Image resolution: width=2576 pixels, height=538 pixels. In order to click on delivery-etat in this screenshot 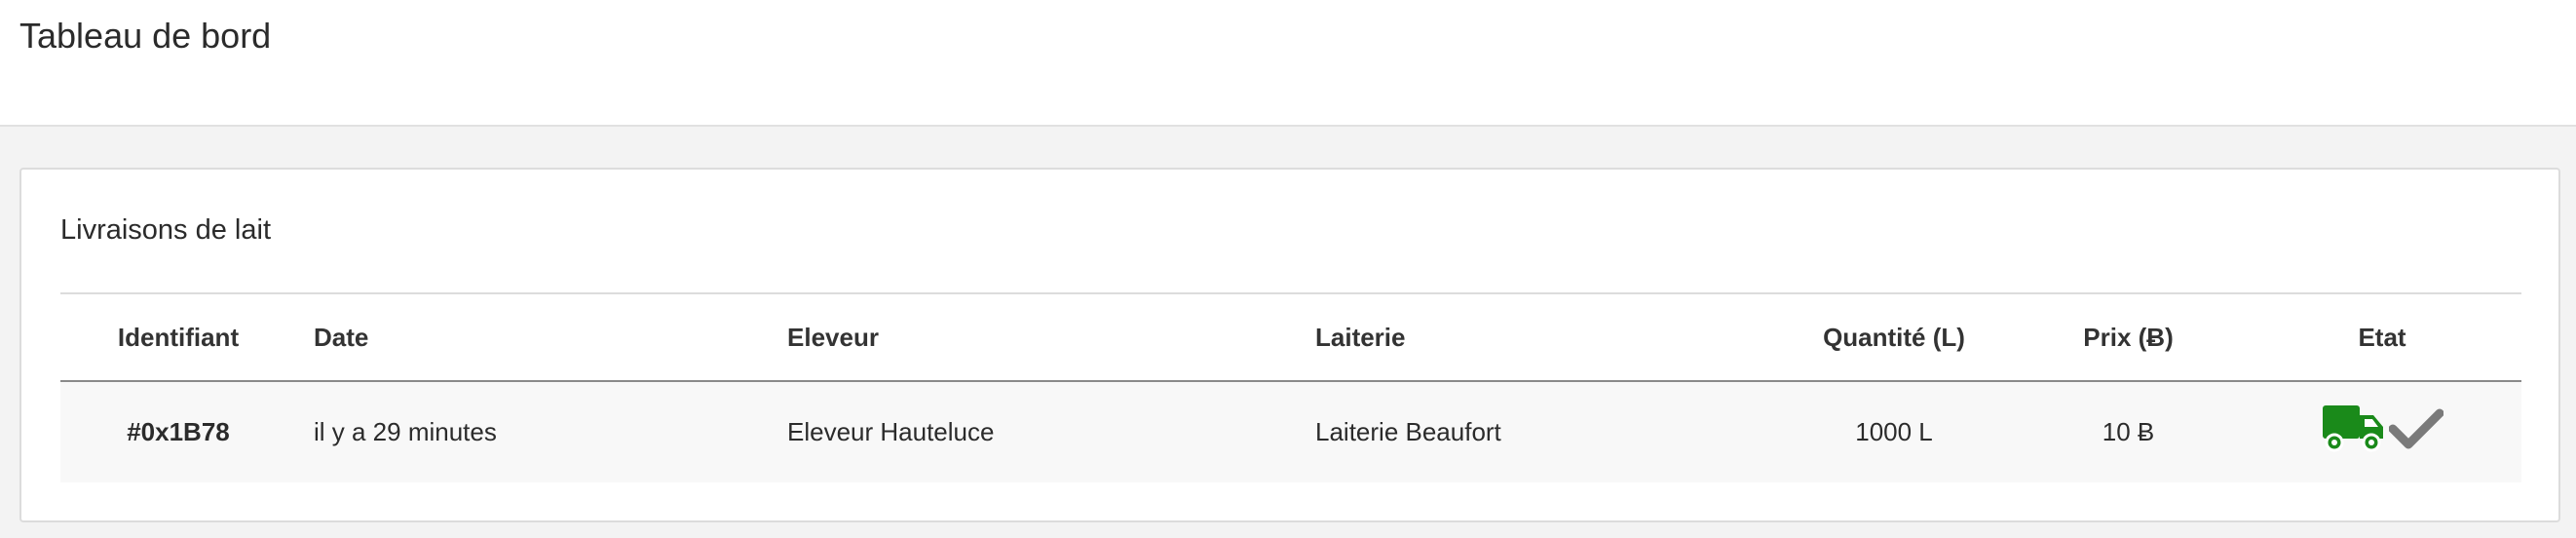, I will do `click(2382, 431)`.